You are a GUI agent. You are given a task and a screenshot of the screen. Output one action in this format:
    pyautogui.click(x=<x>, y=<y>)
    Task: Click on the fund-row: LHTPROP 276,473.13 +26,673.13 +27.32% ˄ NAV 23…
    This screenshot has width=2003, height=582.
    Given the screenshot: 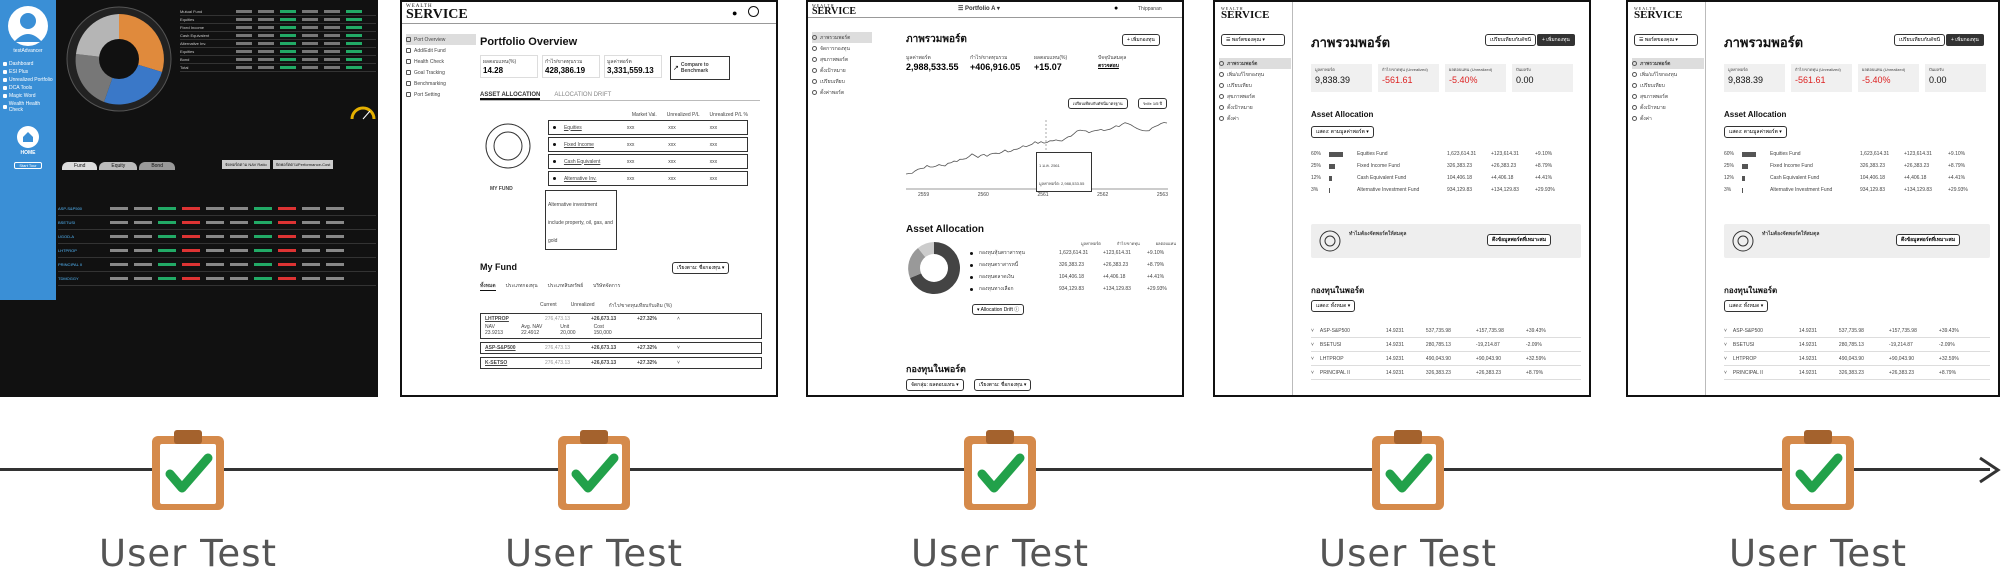 What is the action you would take?
    pyautogui.click(x=621, y=326)
    